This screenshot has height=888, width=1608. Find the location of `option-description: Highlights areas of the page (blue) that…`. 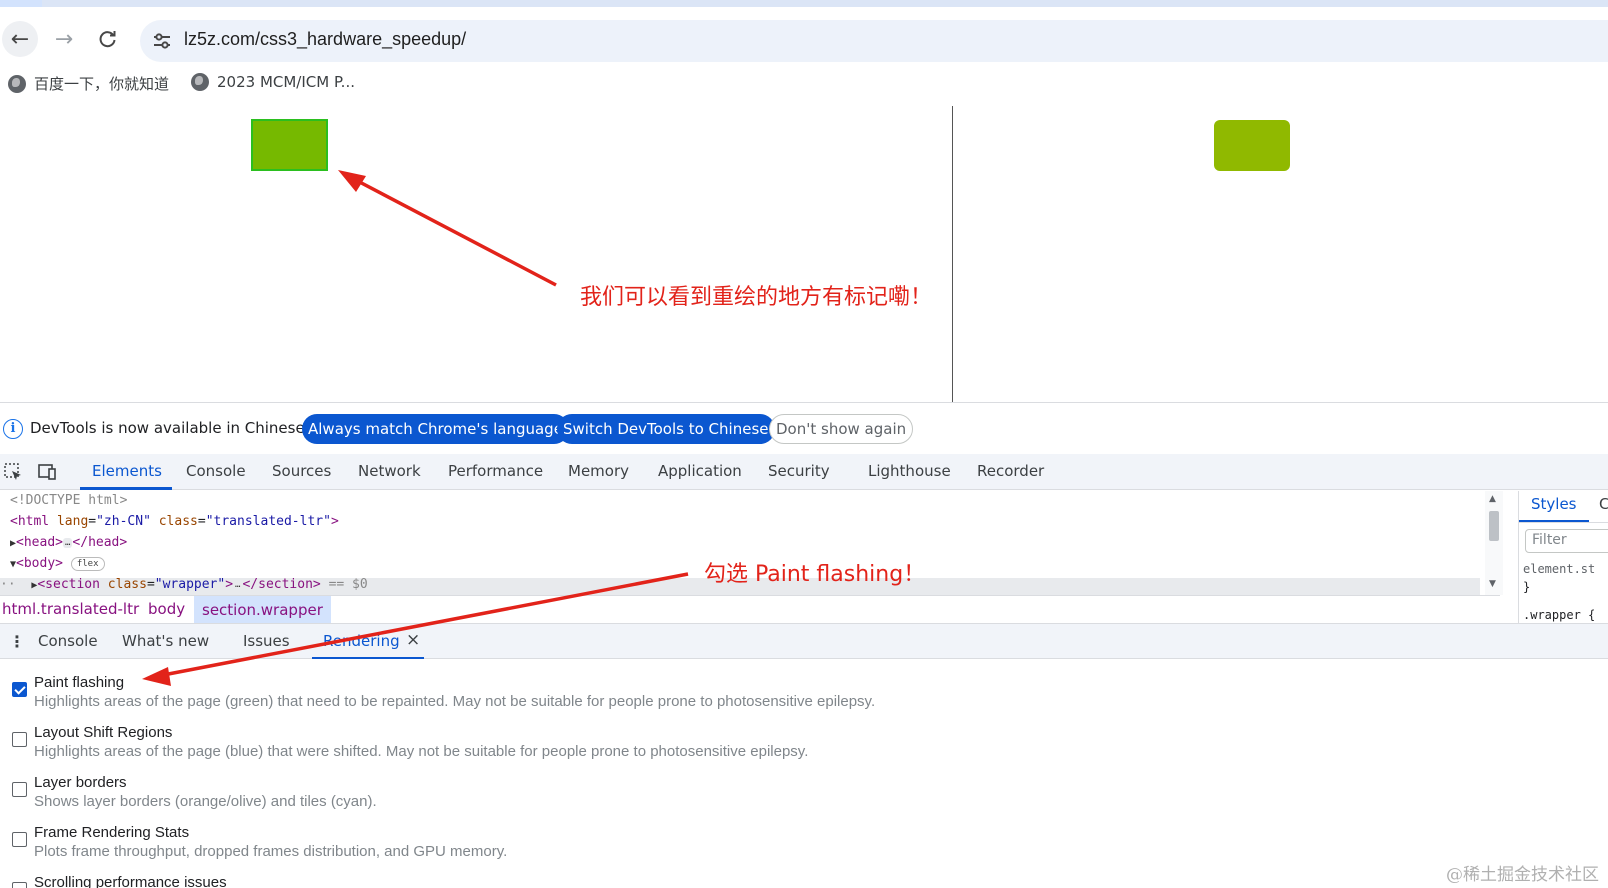

option-description: Highlights areas of the page (blue) that… is located at coordinates (421, 751).